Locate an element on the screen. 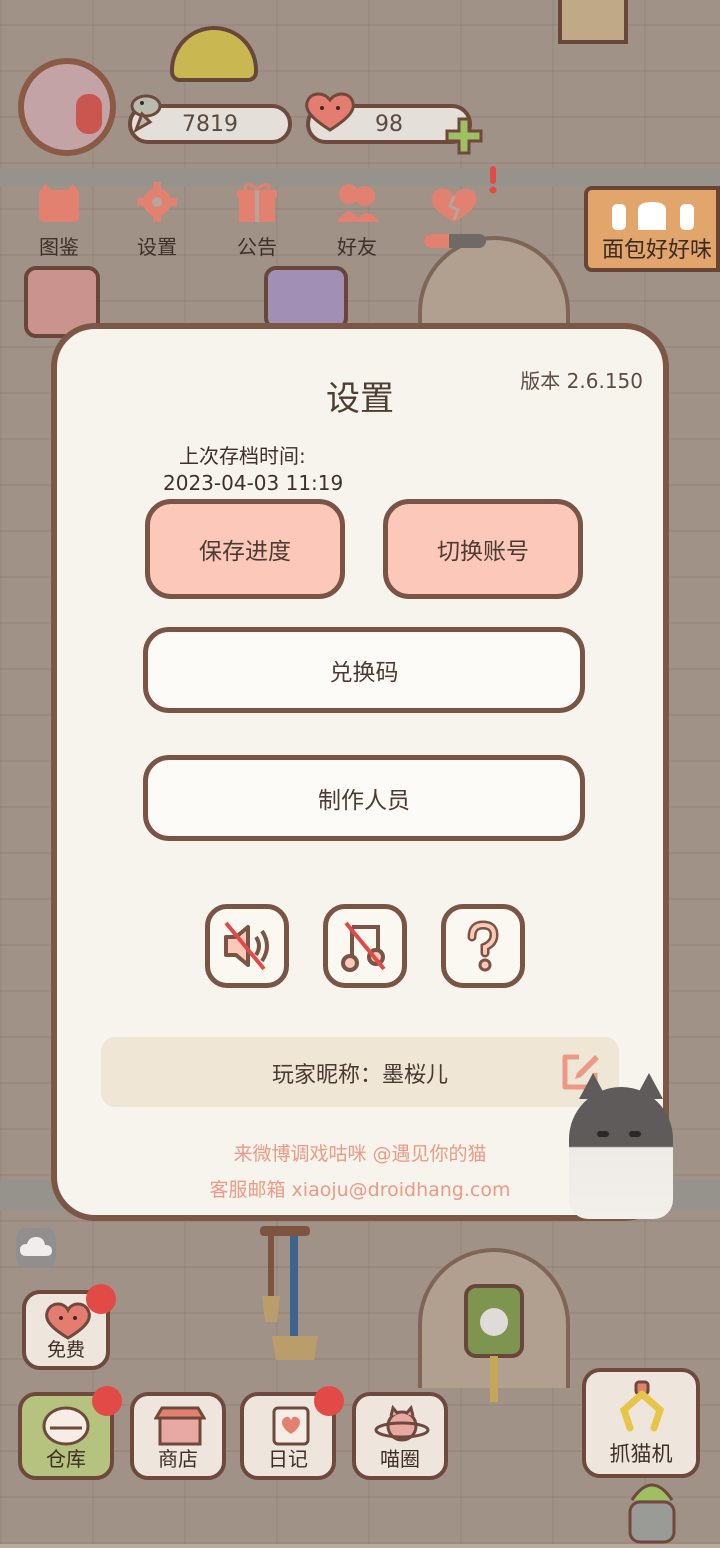  cat-planet-icon is located at coordinates (402, 1423).